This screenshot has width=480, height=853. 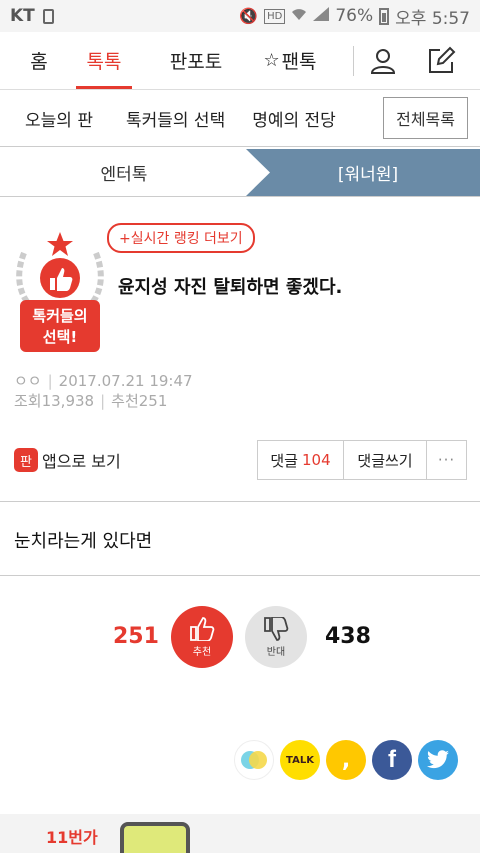 I want to click on user-button, so click(x=383, y=60).